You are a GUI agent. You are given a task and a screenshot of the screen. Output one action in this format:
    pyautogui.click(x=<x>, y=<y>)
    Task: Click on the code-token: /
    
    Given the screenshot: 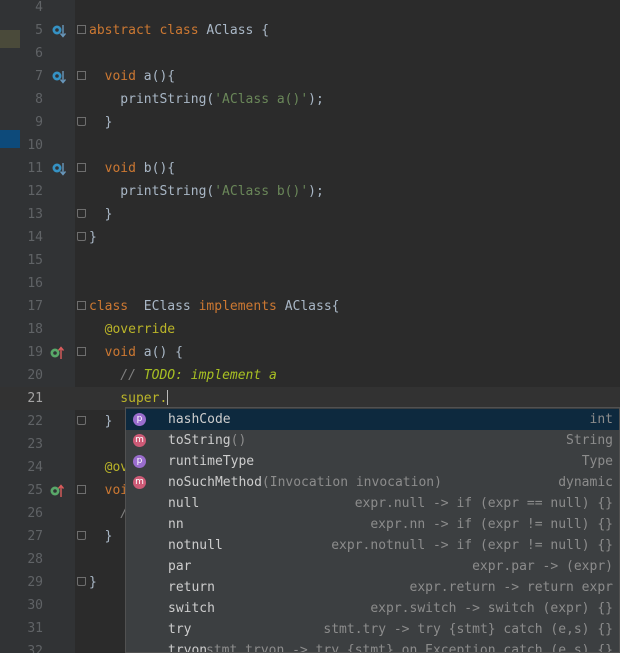 What is the action you would take?
    pyautogui.click(x=109, y=513)
    